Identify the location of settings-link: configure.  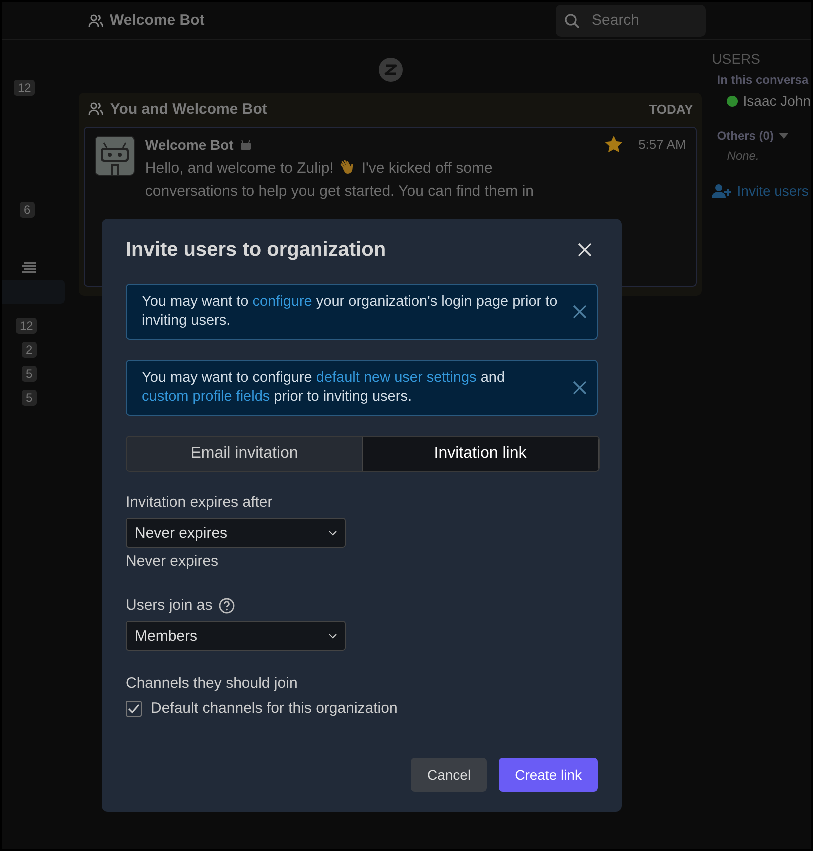
(282, 302).